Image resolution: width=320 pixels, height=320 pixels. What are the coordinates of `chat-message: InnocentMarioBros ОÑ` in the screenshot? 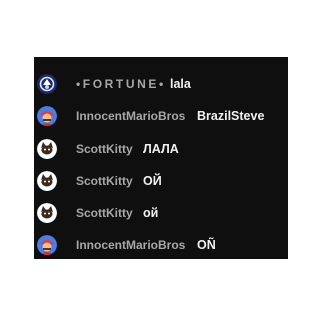 It's located at (161, 244).